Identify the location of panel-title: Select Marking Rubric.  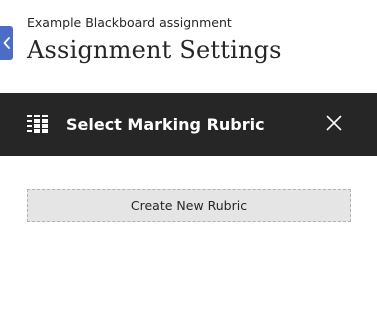
(165, 124).